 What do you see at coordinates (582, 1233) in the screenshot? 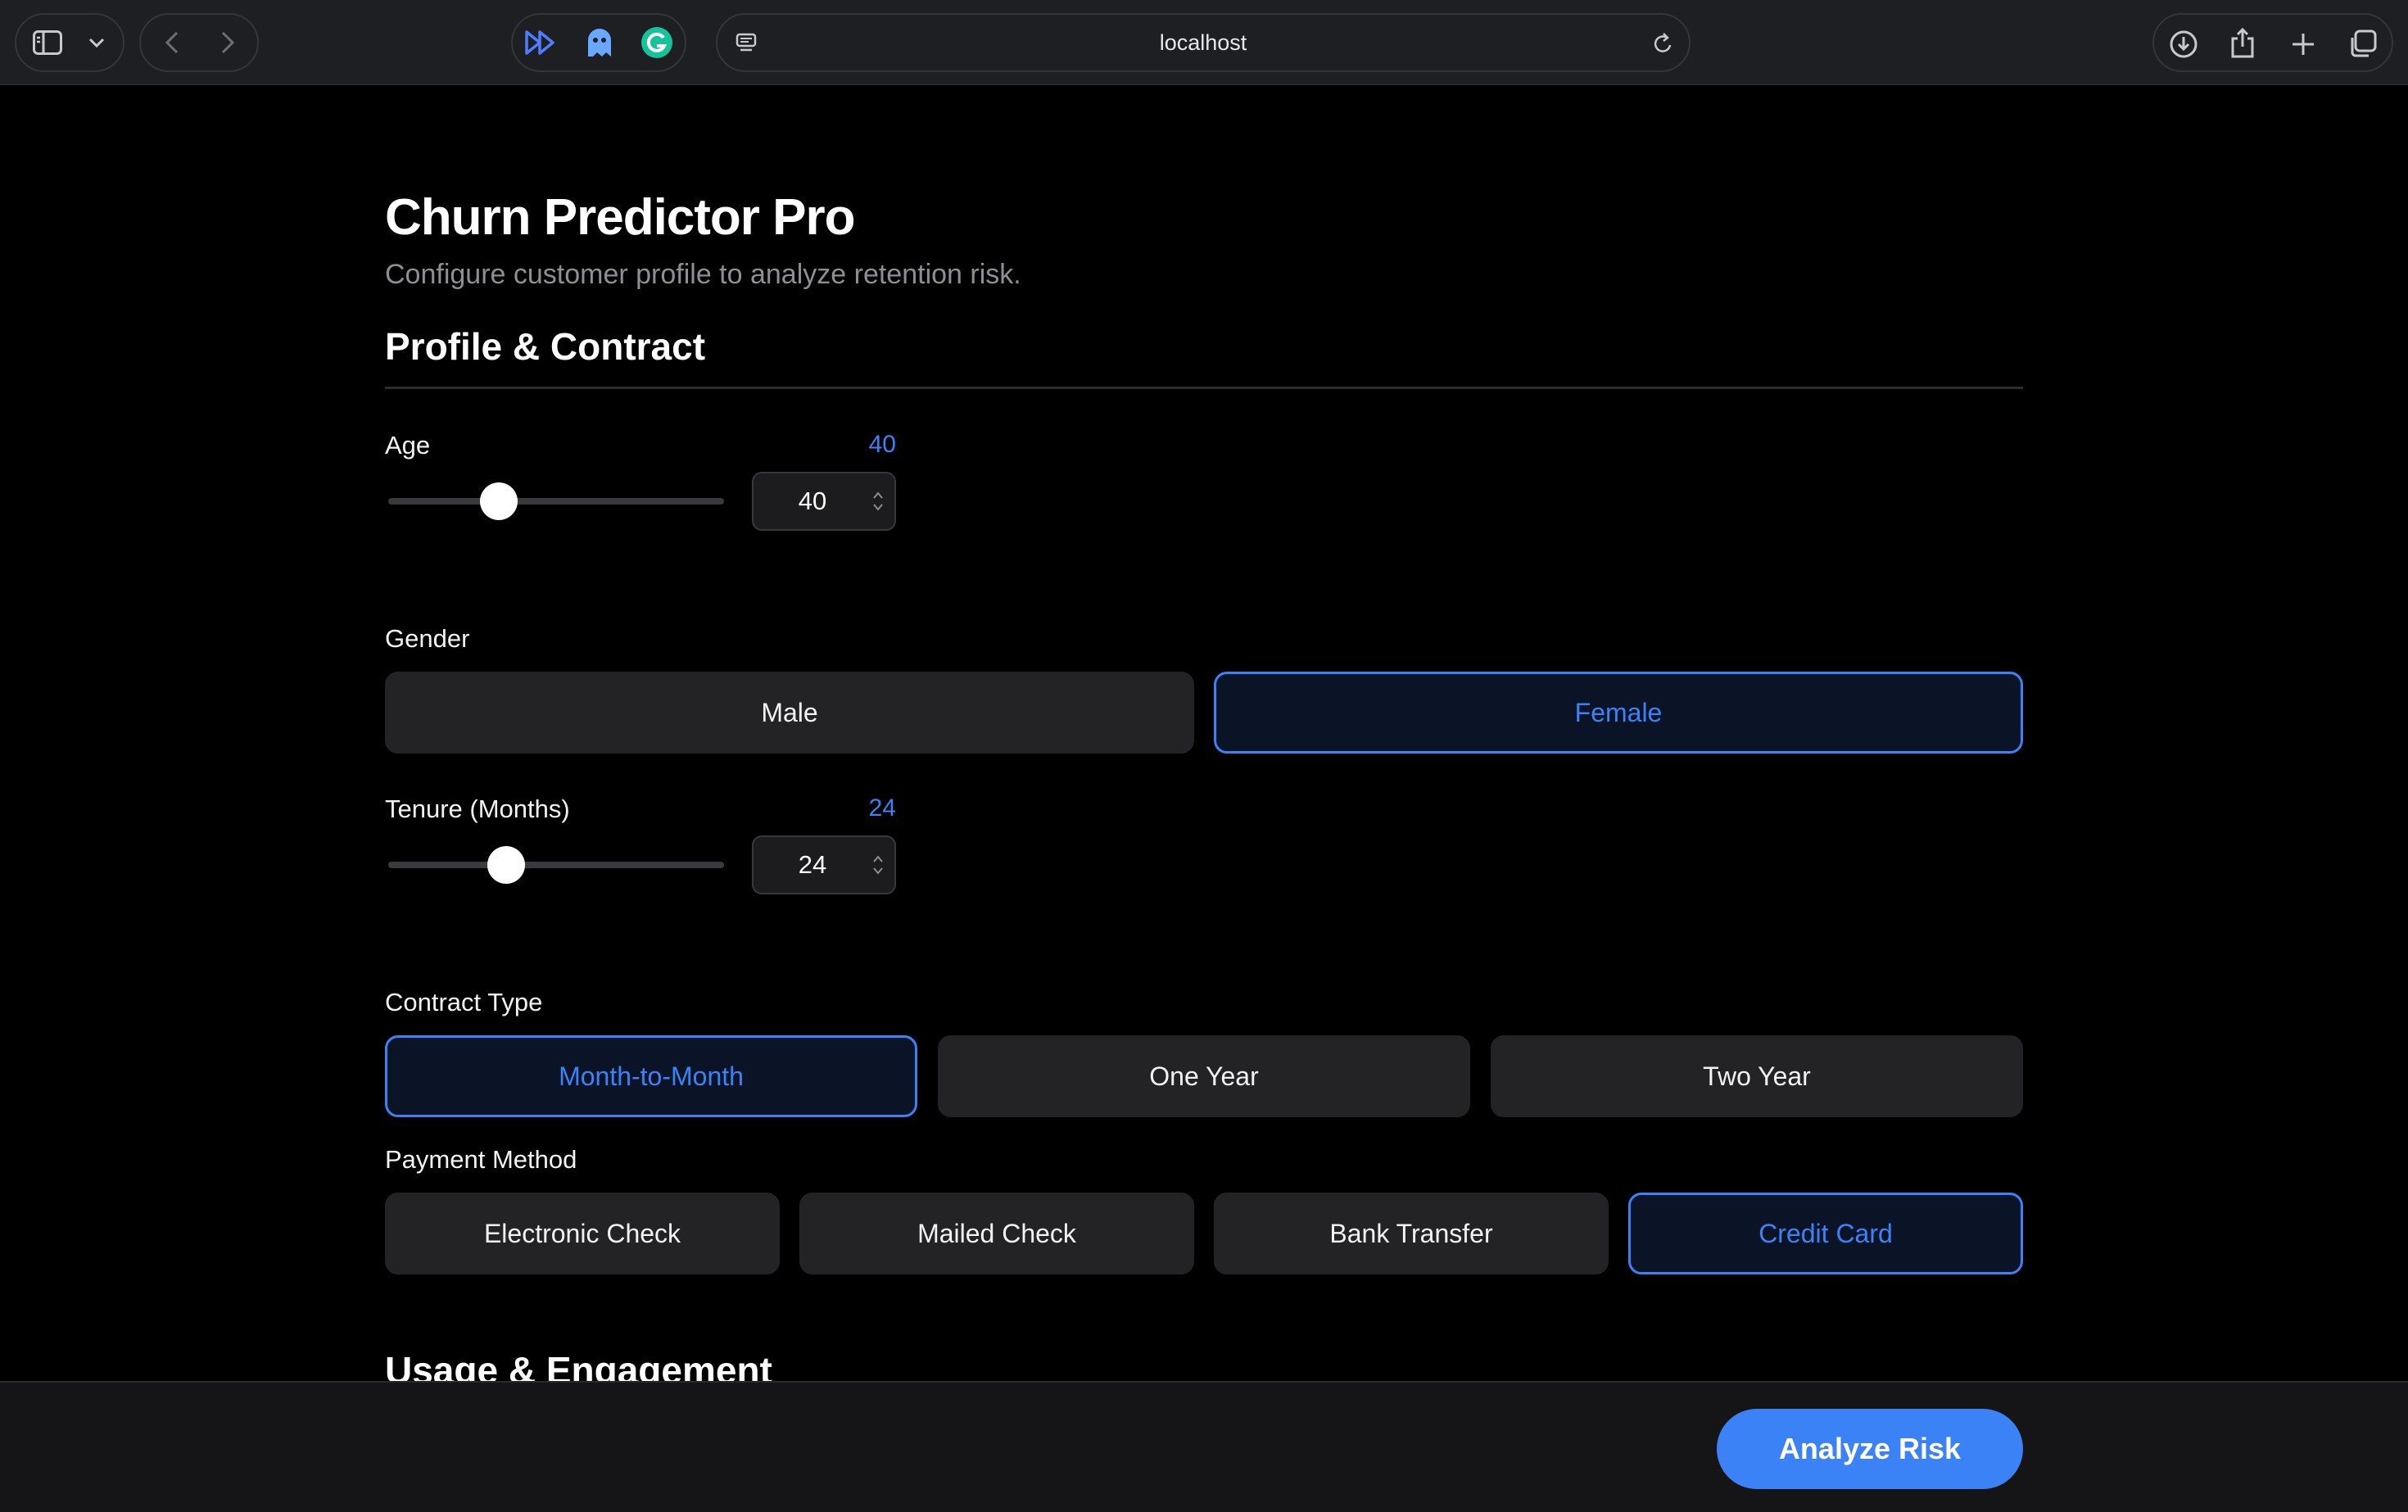
I see `payment-option-electronic-check: Electronic Check` at bounding box center [582, 1233].